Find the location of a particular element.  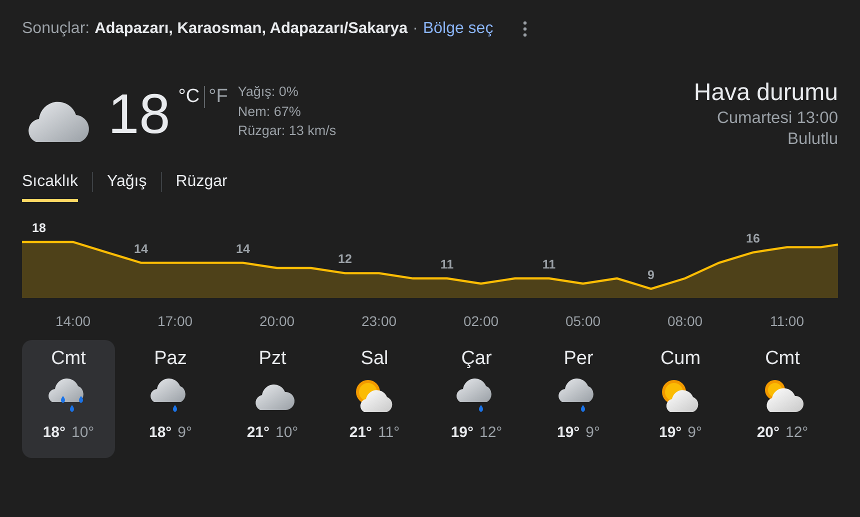

tab: Yağış is located at coordinates (127, 187).